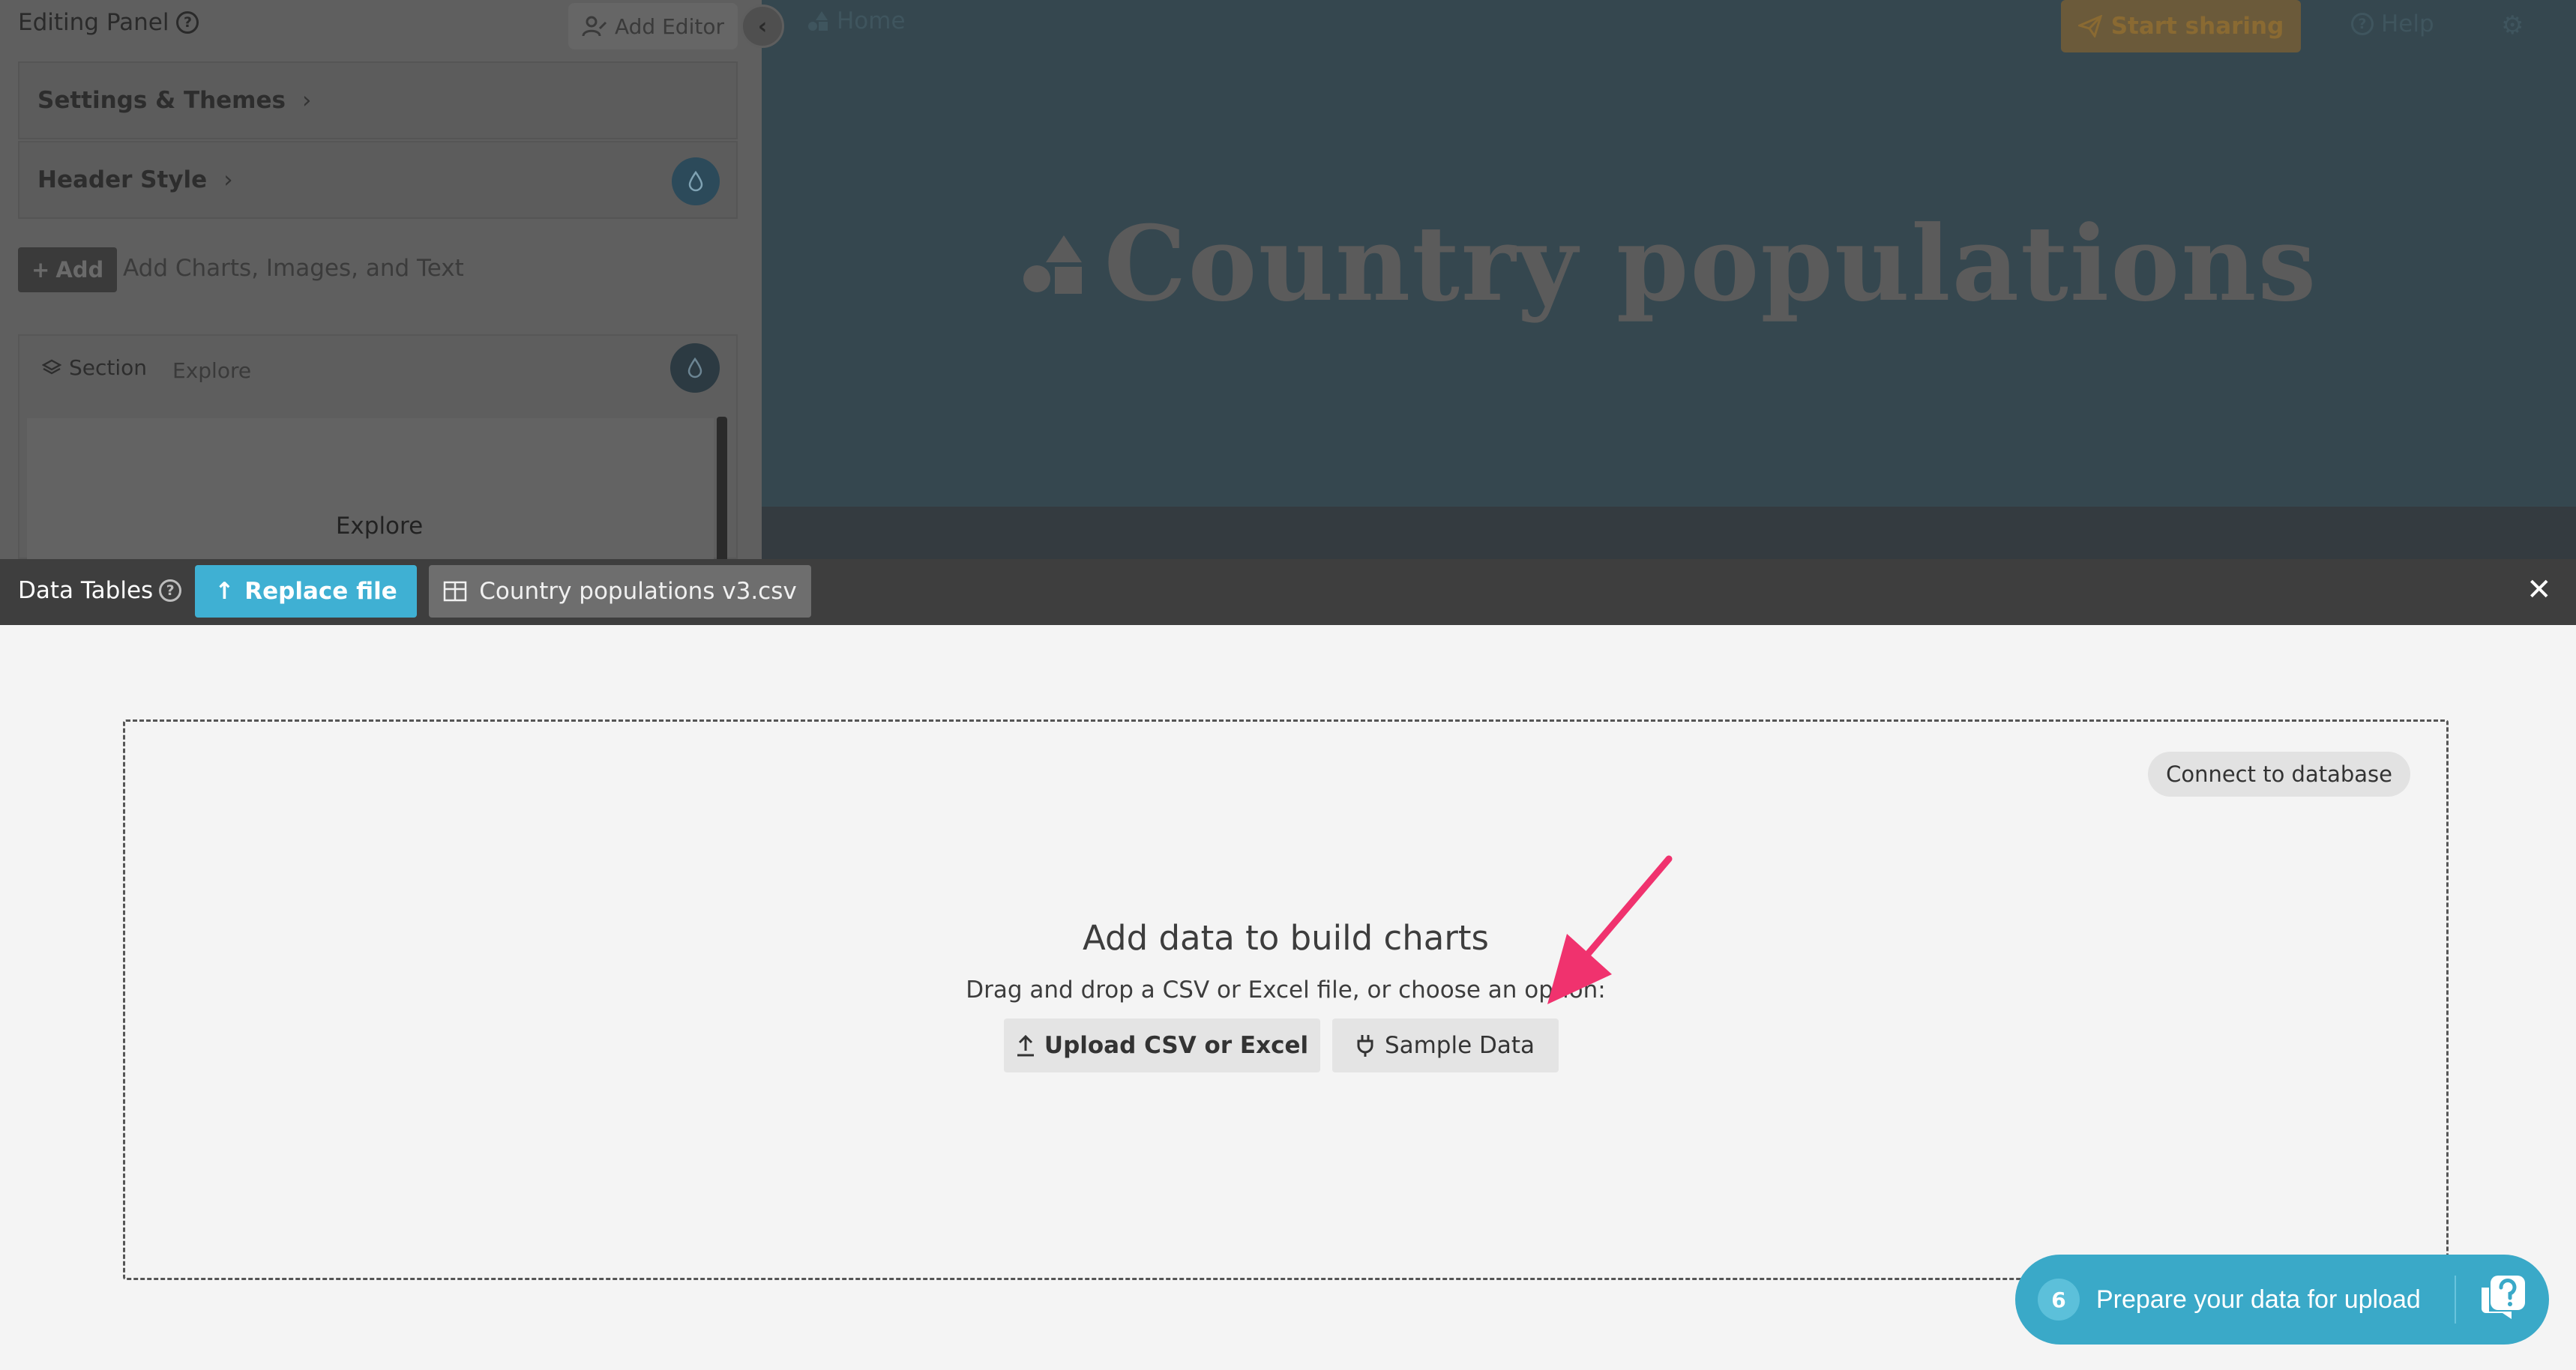 This screenshot has width=2576, height=1370. What do you see at coordinates (2504, 1297) in the screenshot?
I see `chat-bubble-icon` at bounding box center [2504, 1297].